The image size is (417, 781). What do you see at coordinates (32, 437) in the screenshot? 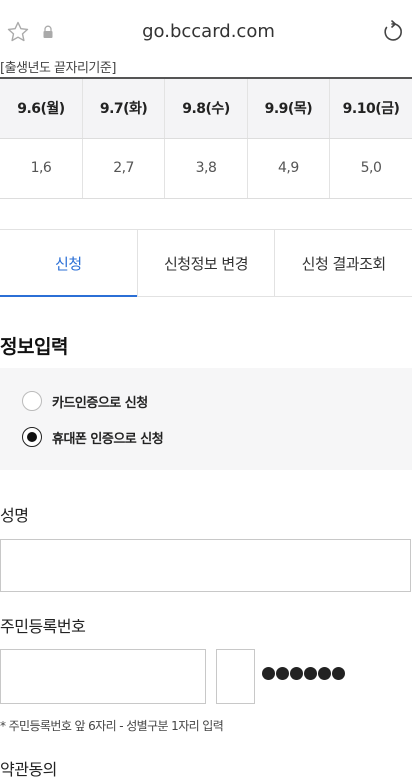
I see `radio-checked-icon` at bounding box center [32, 437].